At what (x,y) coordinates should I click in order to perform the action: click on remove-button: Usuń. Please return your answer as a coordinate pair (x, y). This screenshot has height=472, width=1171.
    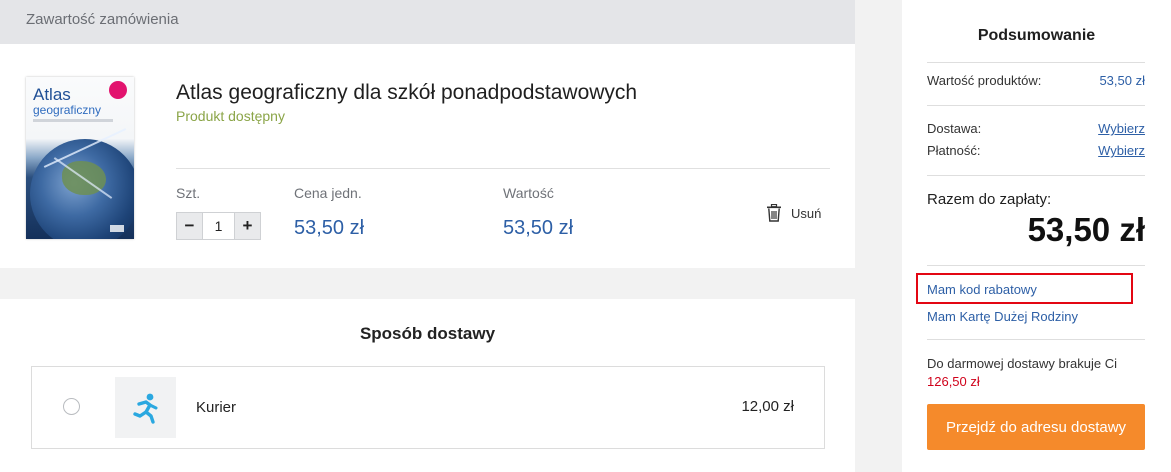
    Looking at the image, I should click on (793, 213).